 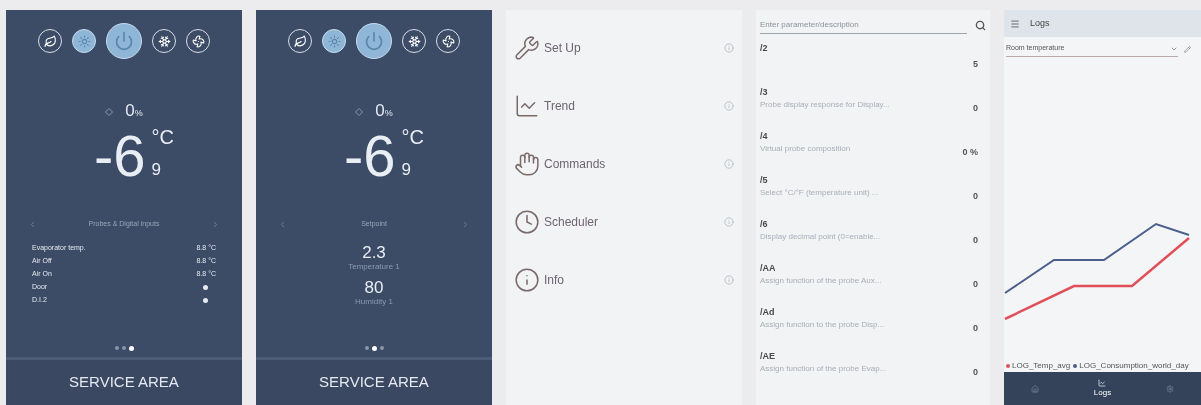 What do you see at coordinates (873, 150) in the screenshot?
I see `parameter-row: /4 Virtual probe composition 0 %` at bounding box center [873, 150].